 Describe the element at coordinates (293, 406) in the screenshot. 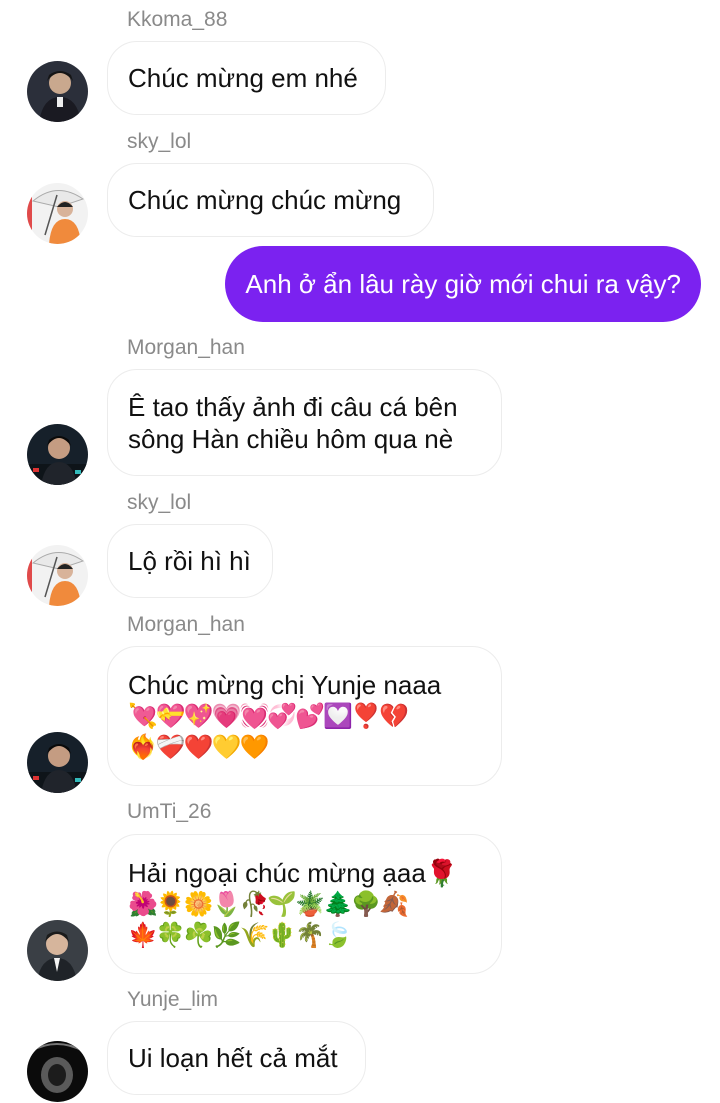

I see `message-text: Ê tao thấy ảnh đi câu cá bên` at that location.